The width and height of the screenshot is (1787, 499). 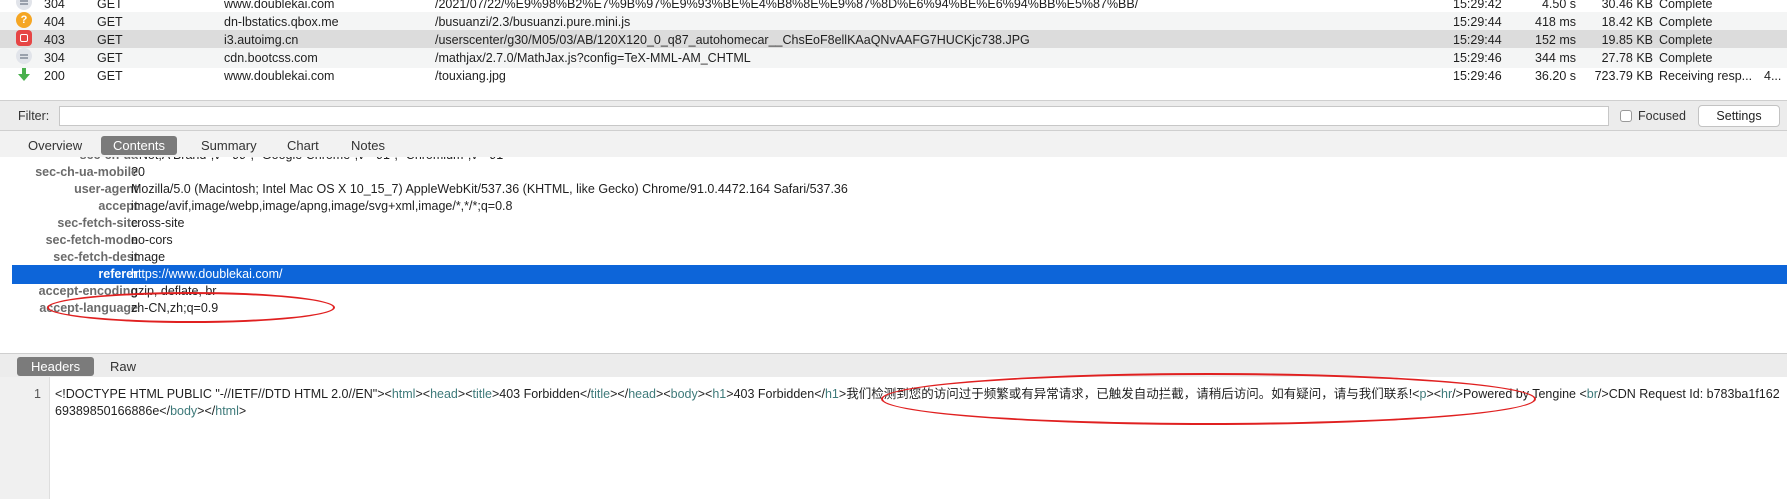 What do you see at coordinates (1555, 40) in the screenshot?
I see `request-duration: 152 ms` at bounding box center [1555, 40].